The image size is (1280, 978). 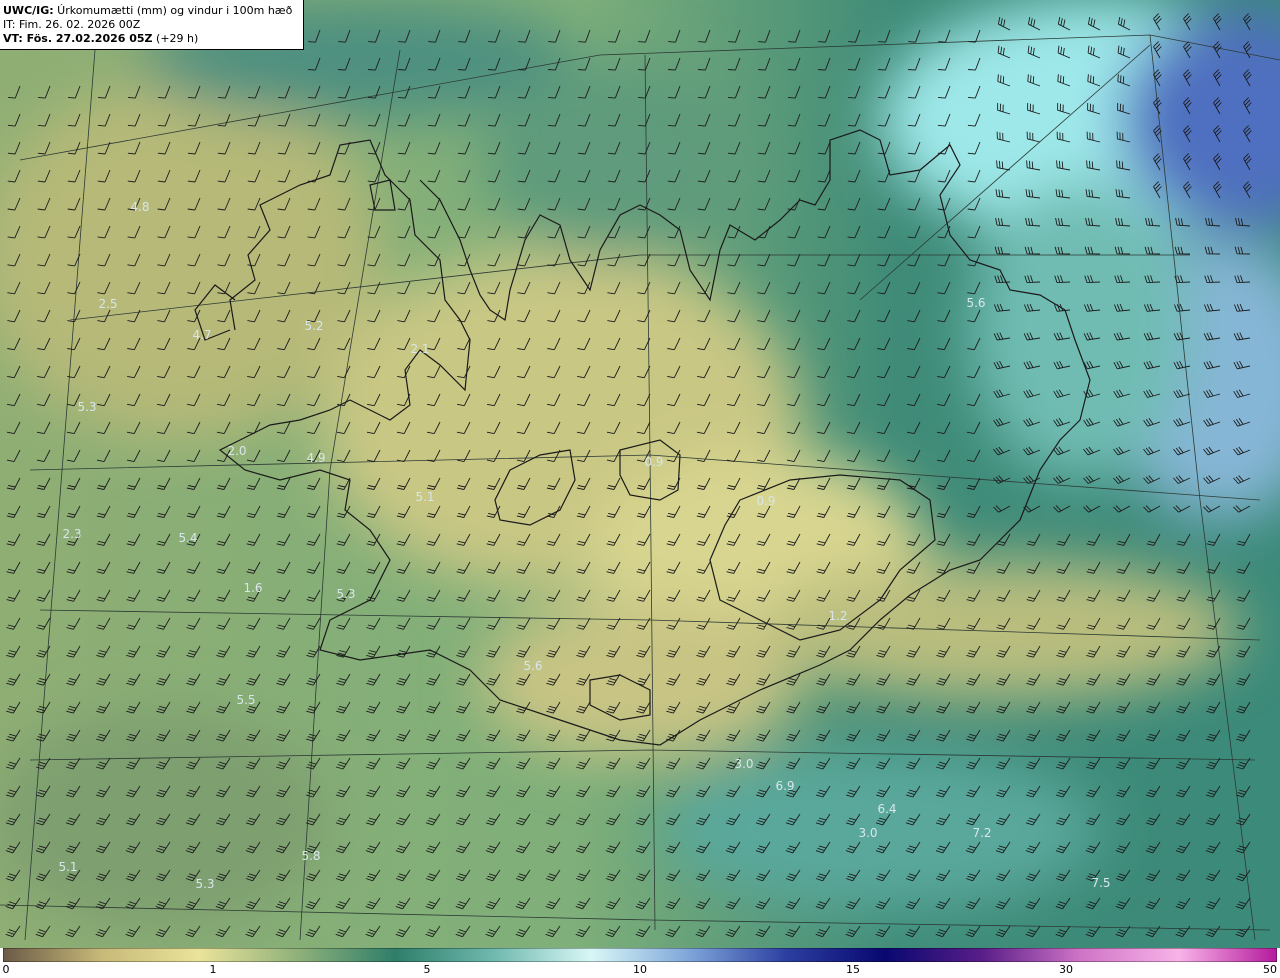 I want to click on colorbar-tick-label: 15, so click(x=853, y=969).